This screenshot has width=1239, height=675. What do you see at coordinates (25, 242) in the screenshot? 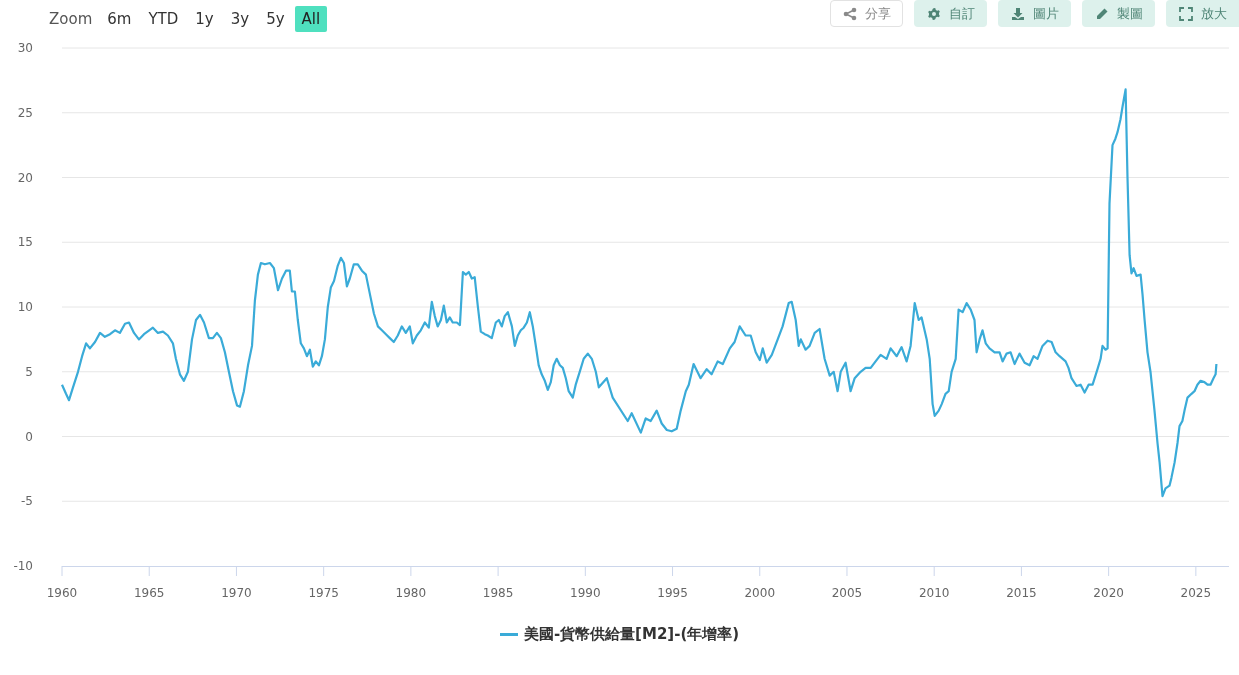
I see `y-axis-label: 15` at bounding box center [25, 242].